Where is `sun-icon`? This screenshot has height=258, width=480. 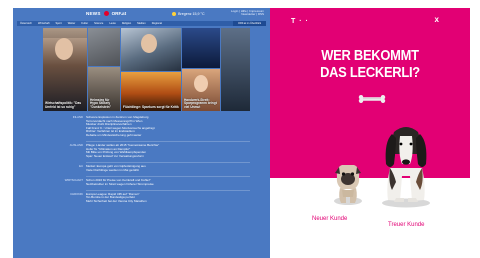
sun-icon is located at coordinates (174, 13).